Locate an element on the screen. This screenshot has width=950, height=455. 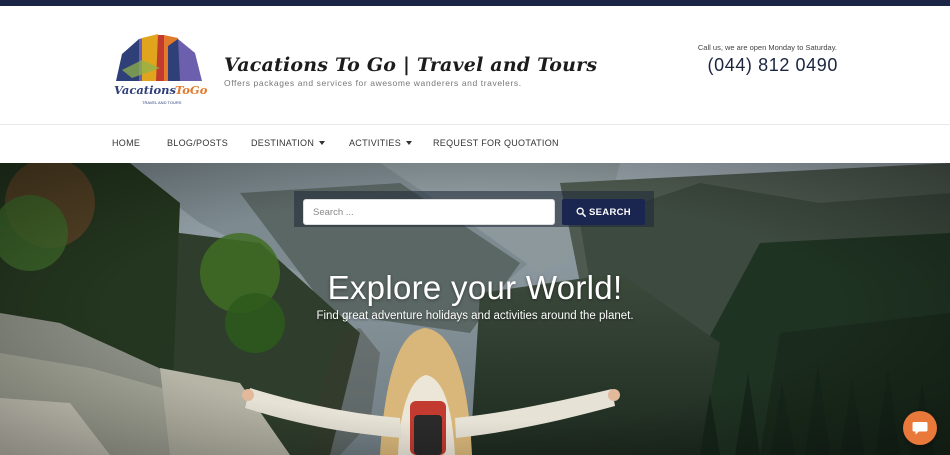
call-hours-text: Call us, we are open Monday to Saturday. is located at coordinates (767, 47).